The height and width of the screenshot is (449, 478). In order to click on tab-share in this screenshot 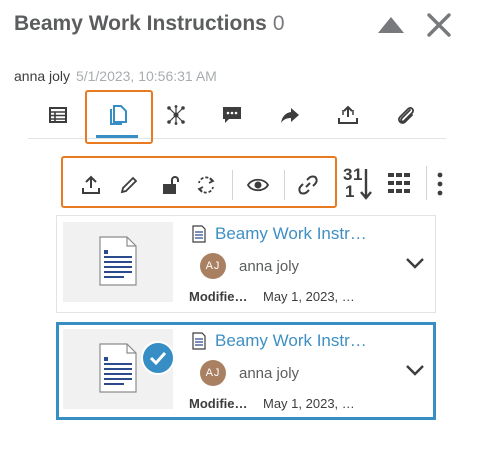, I will do `click(290, 115)`.